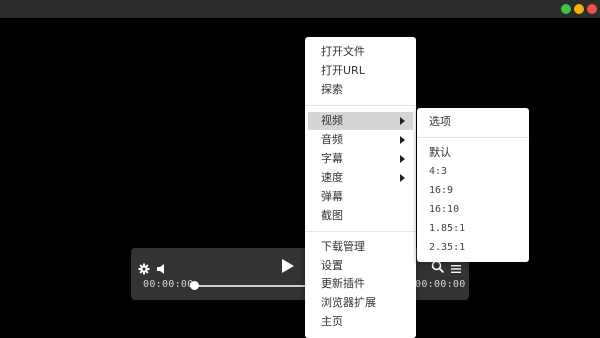 The width and height of the screenshot is (600, 338). Describe the element at coordinates (360, 159) in the screenshot. I see `menu-item-subtitles: 字幕` at that location.